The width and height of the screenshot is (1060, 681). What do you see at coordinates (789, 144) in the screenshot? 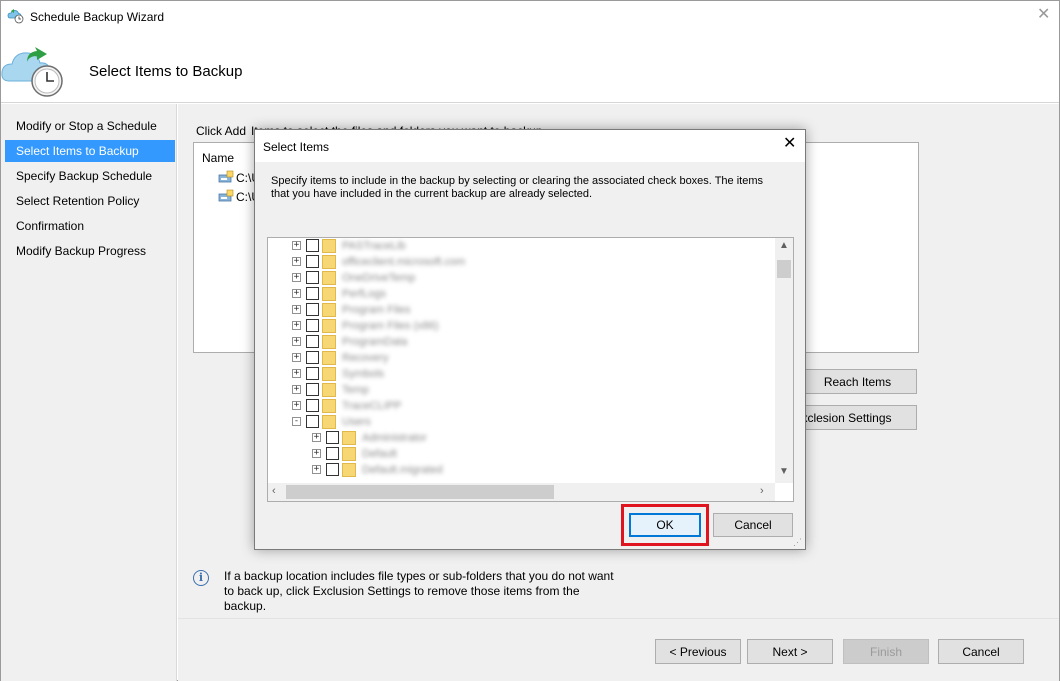
I see `close-icon: ✕` at bounding box center [789, 144].